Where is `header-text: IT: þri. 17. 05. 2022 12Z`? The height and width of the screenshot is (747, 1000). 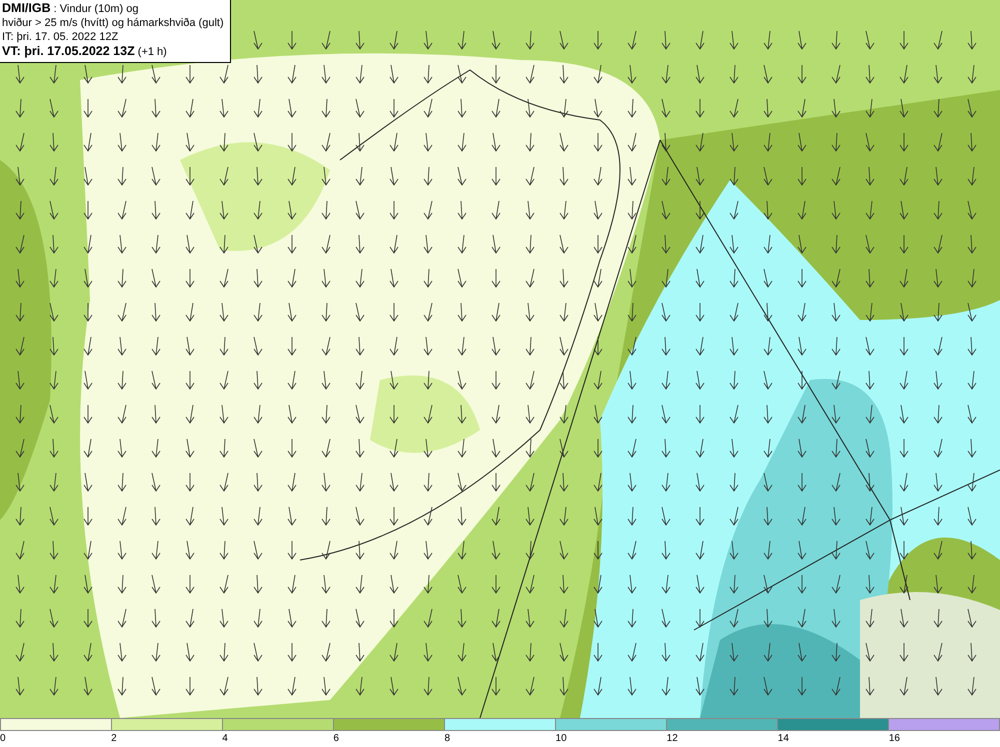
header-text: IT: þri. 17. 05. 2022 12Z is located at coordinates (61, 37).